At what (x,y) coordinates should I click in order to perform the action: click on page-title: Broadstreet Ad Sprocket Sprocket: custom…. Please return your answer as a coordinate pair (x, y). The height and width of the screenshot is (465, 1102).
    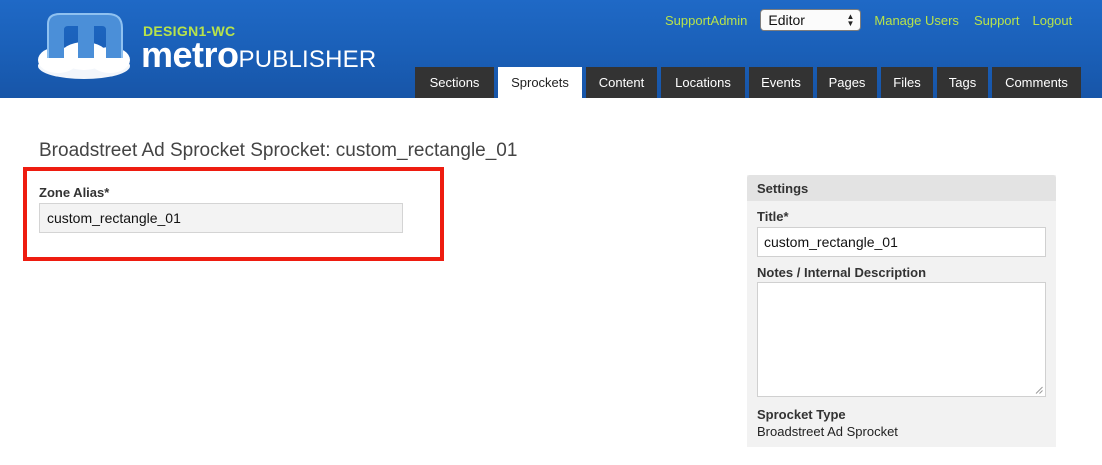
    Looking at the image, I should click on (278, 150).